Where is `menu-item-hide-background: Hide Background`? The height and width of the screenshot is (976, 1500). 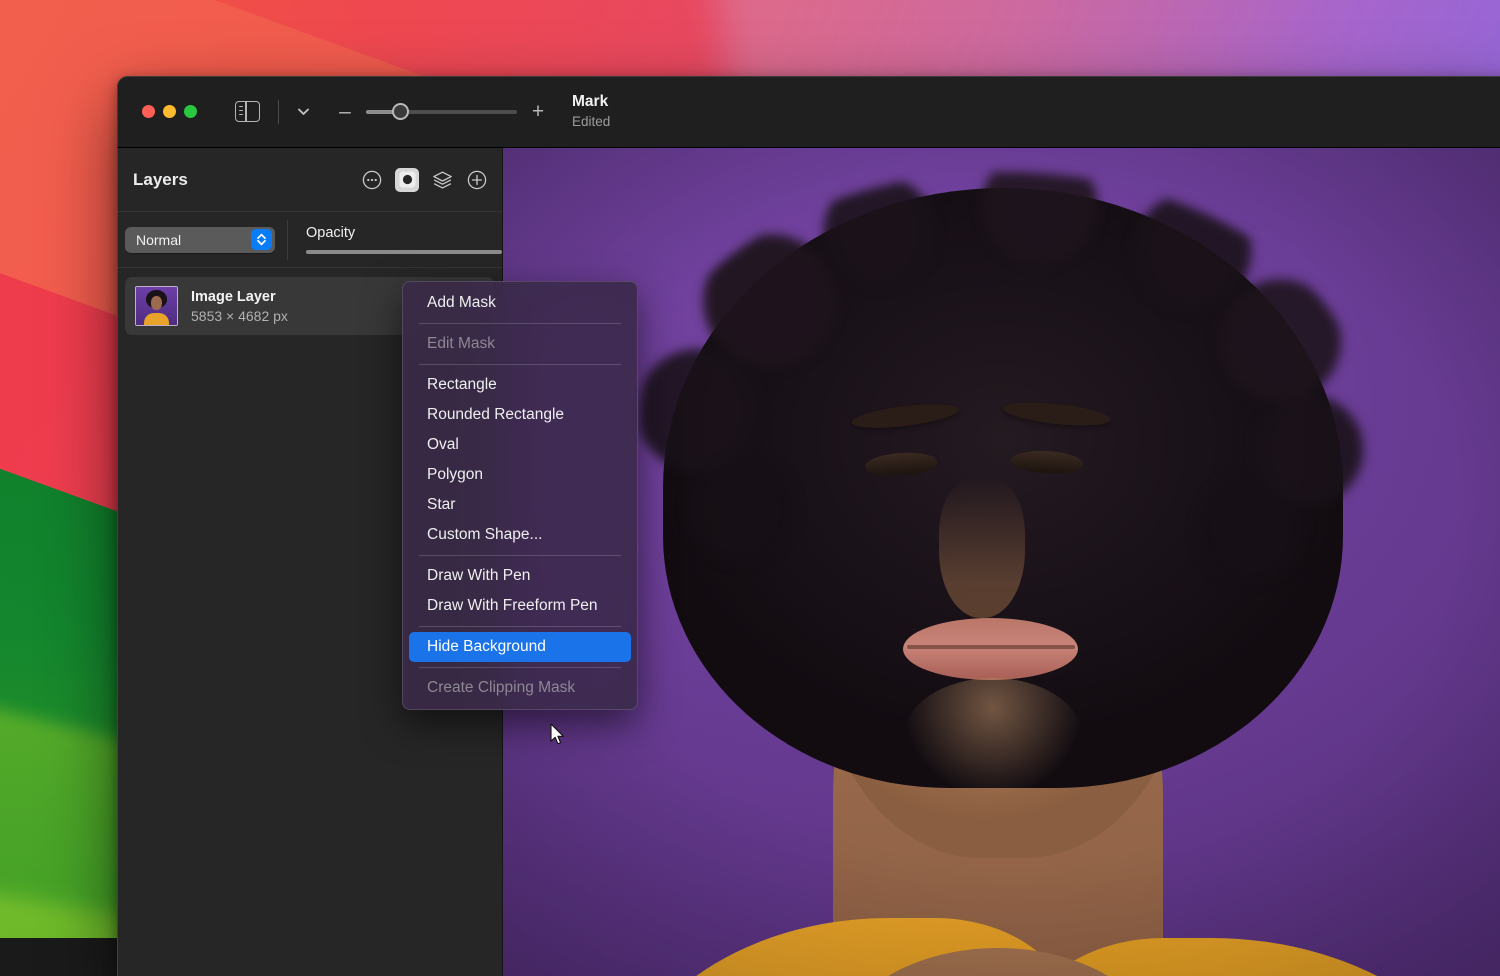
menu-item-hide-background: Hide Background is located at coordinates (520, 647).